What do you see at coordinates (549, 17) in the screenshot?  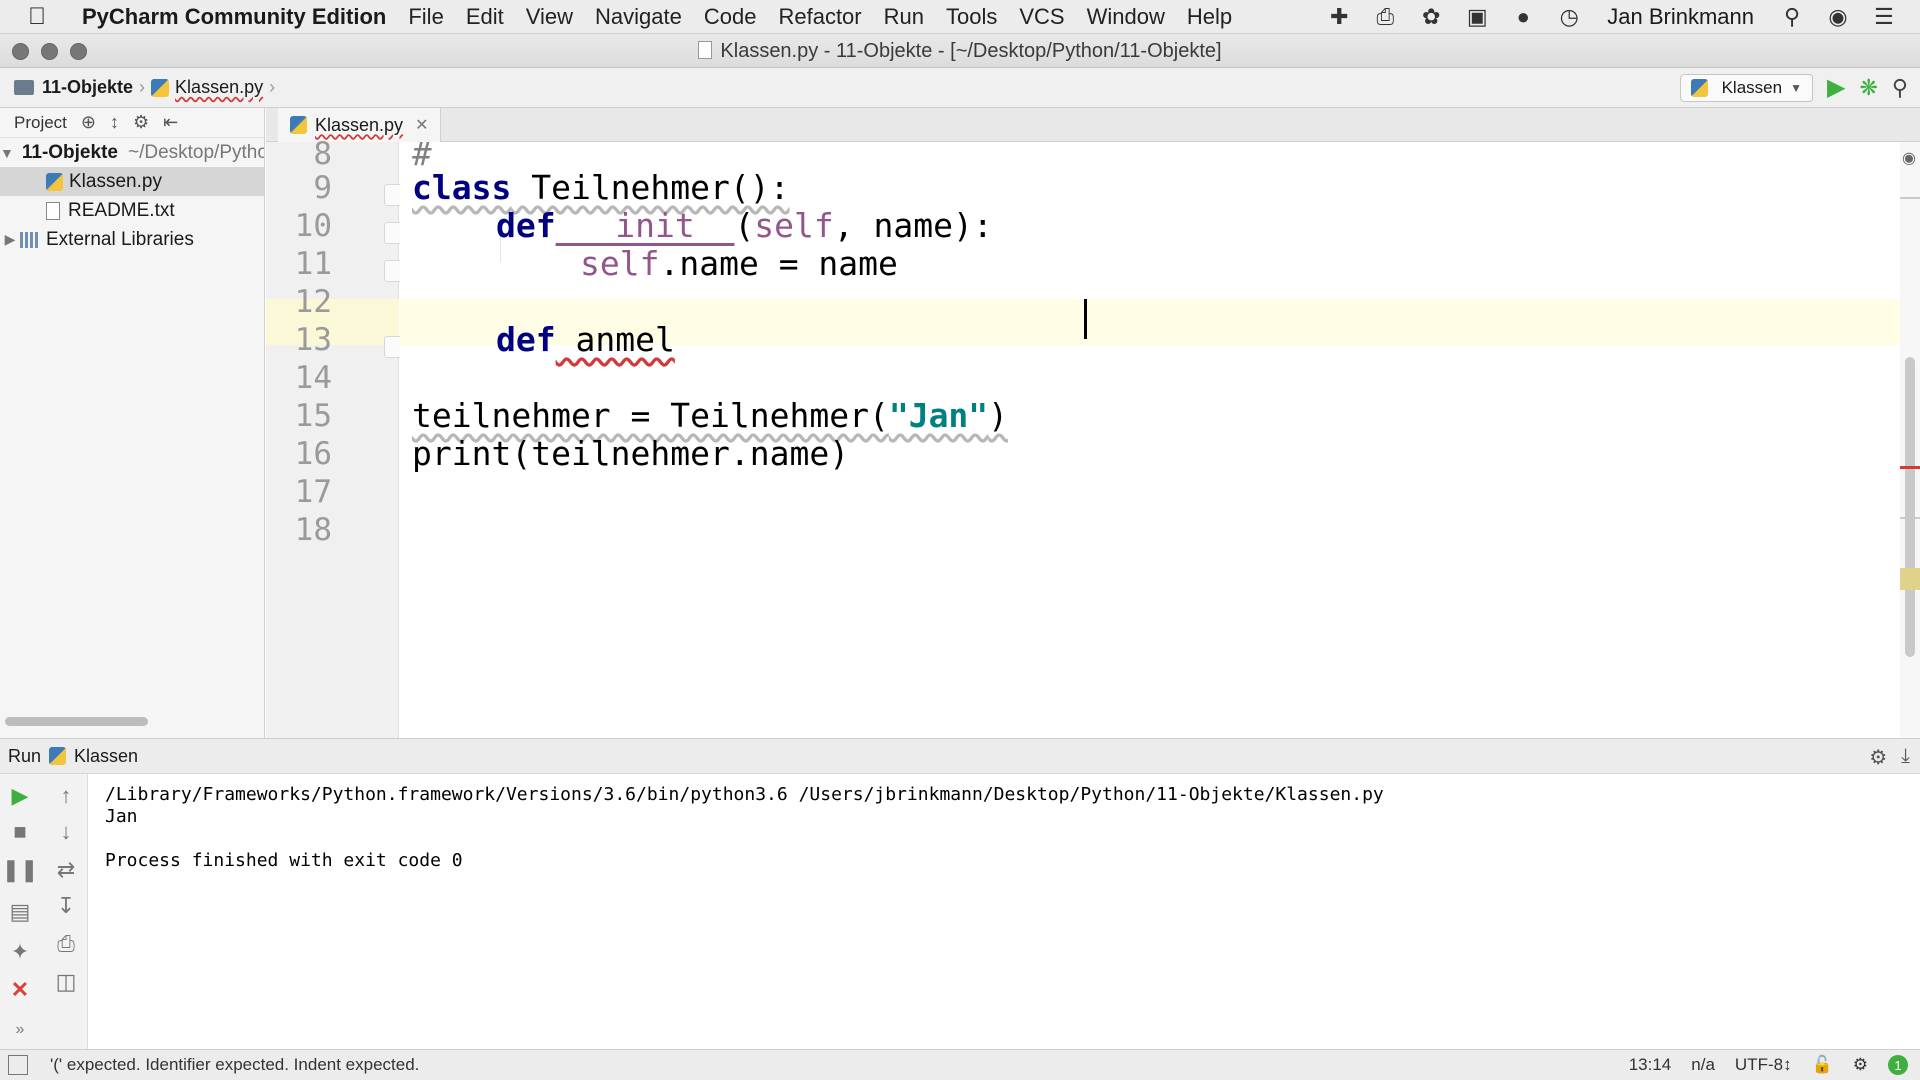 I see `menu-view: View` at bounding box center [549, 17].